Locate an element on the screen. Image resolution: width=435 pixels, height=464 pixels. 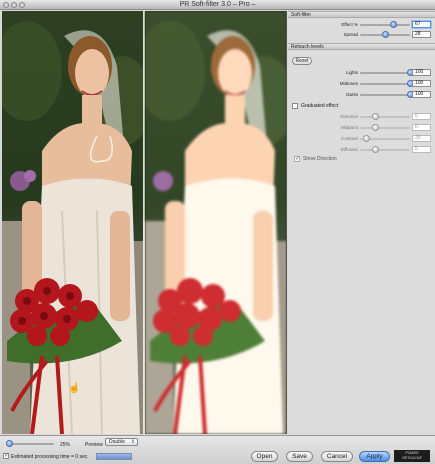
midtones-value: 100 is located at coordinates (421, 83).